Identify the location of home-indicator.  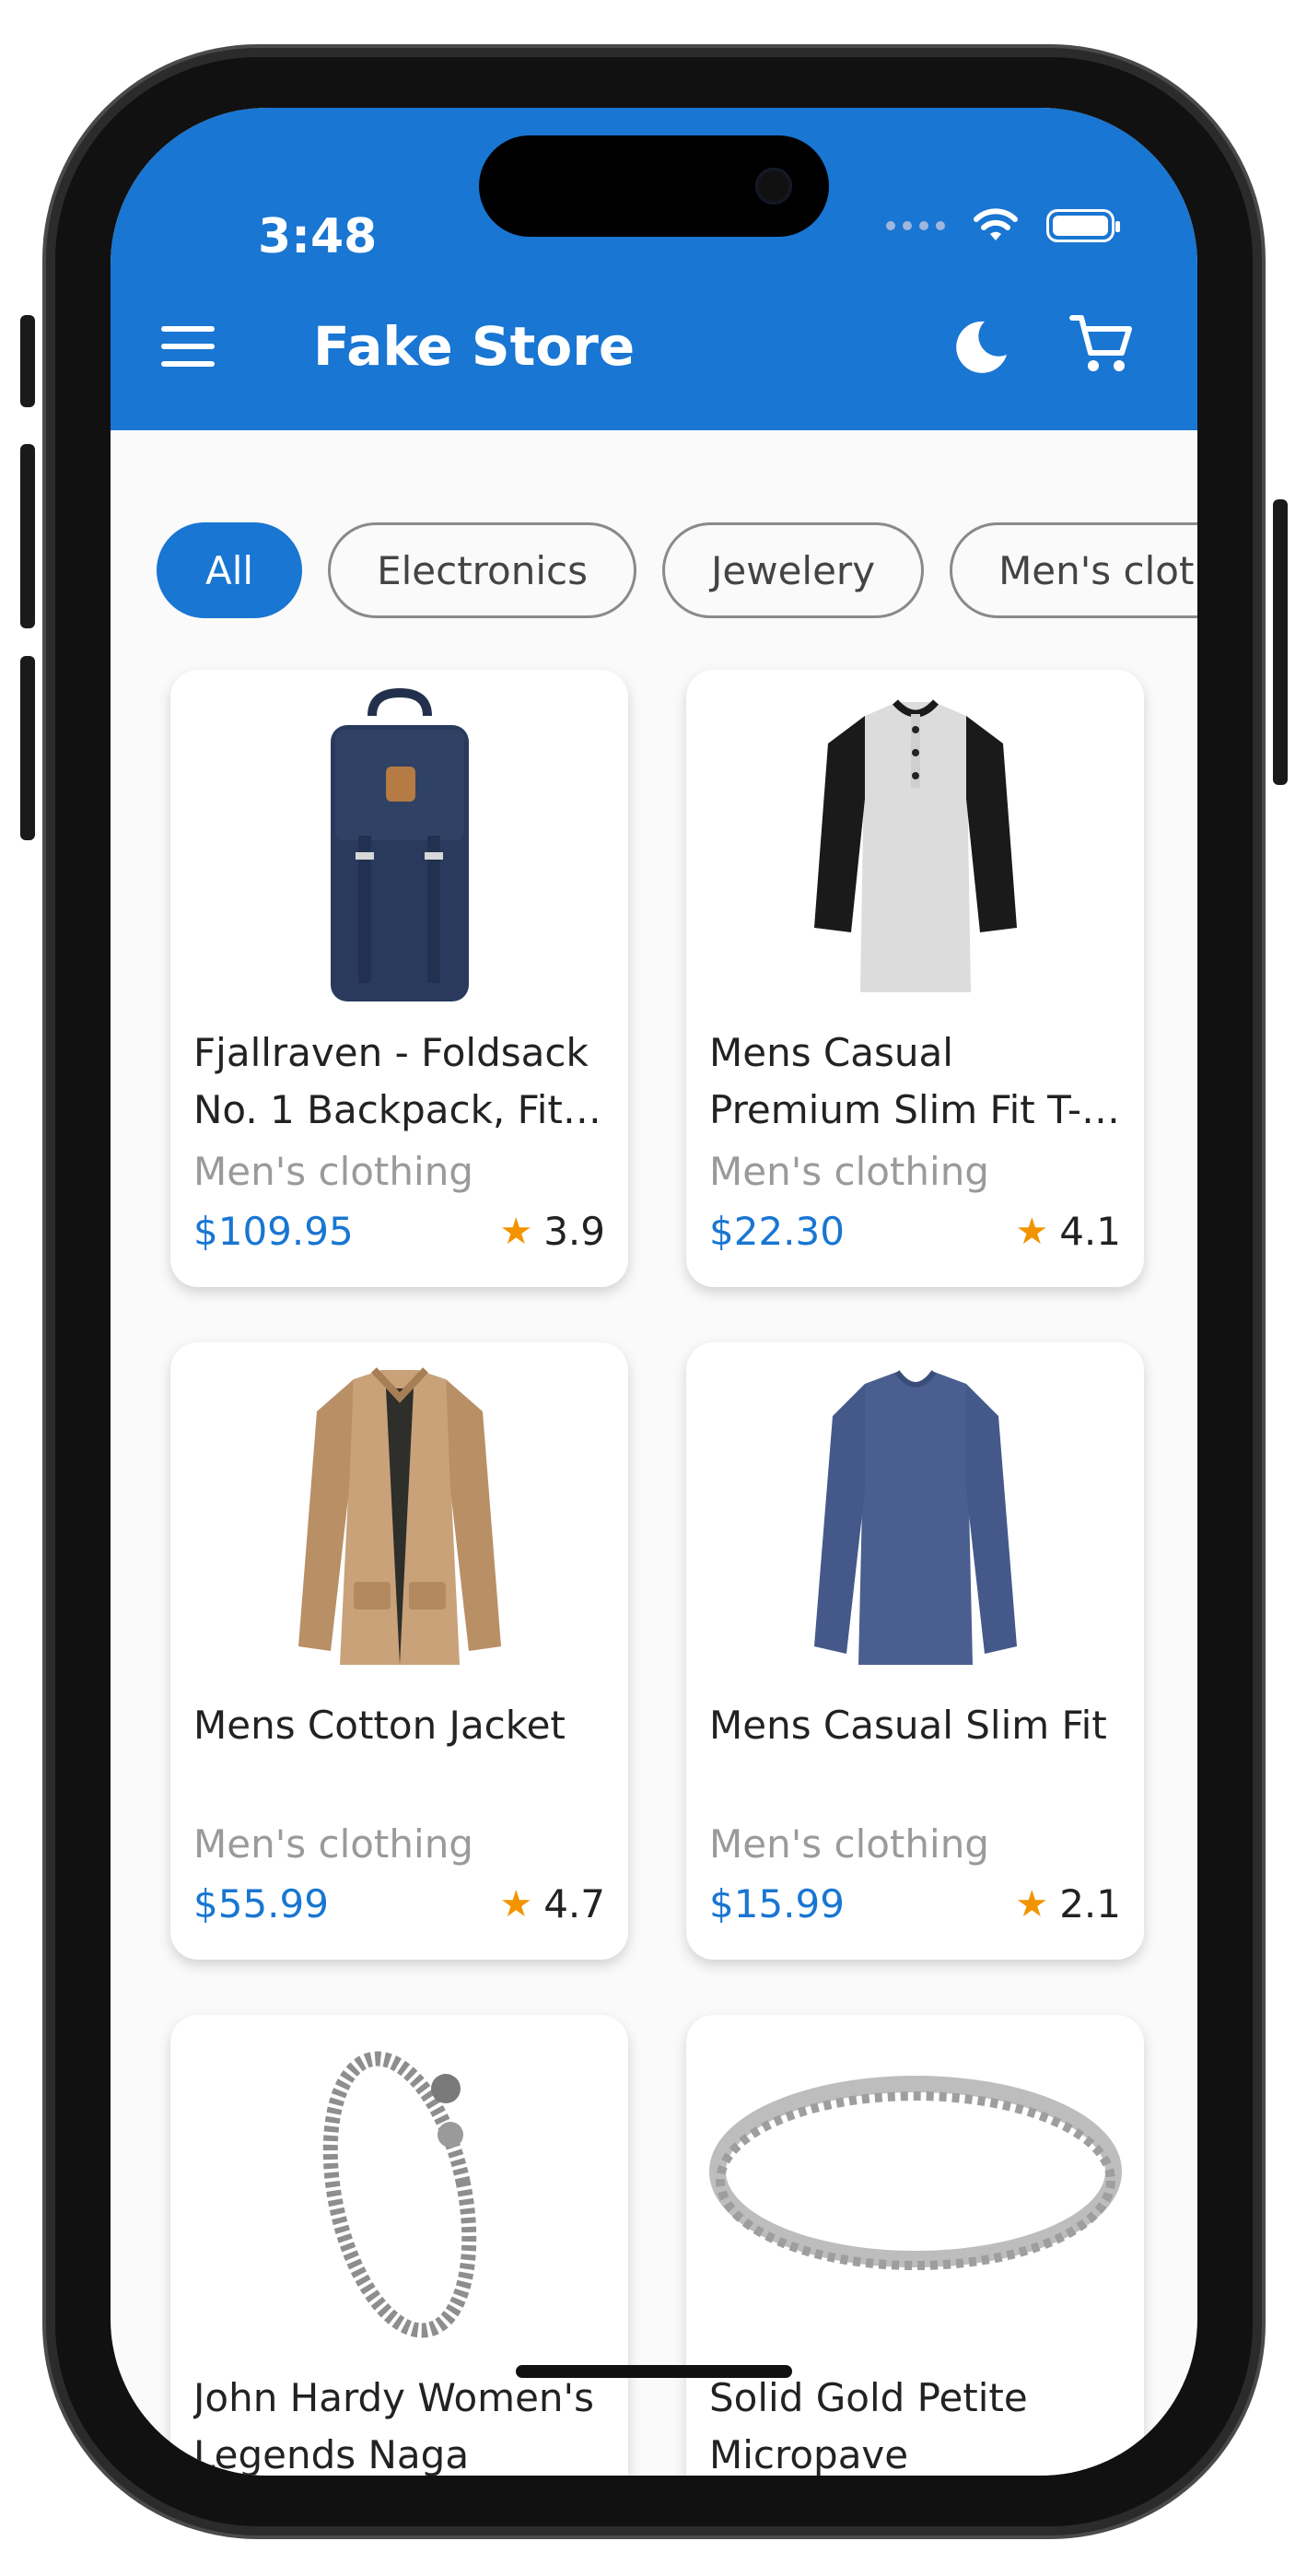
(654, 2371).